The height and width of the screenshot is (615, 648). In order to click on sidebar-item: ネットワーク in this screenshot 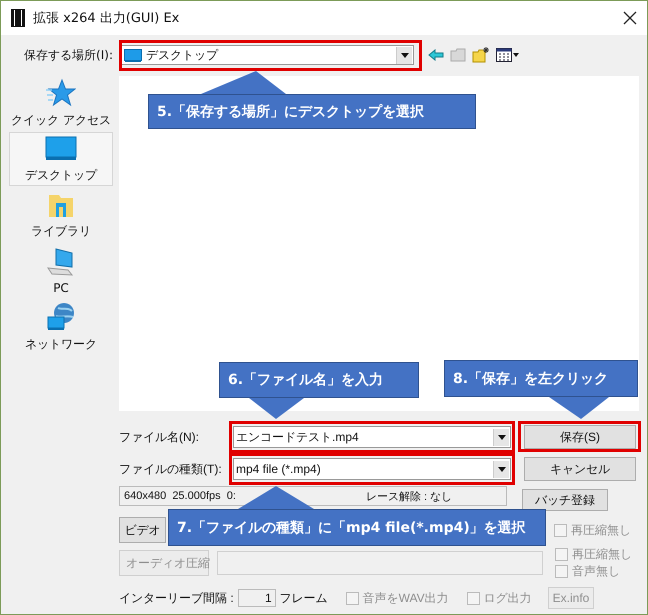, I will do `click(61, 327)`.